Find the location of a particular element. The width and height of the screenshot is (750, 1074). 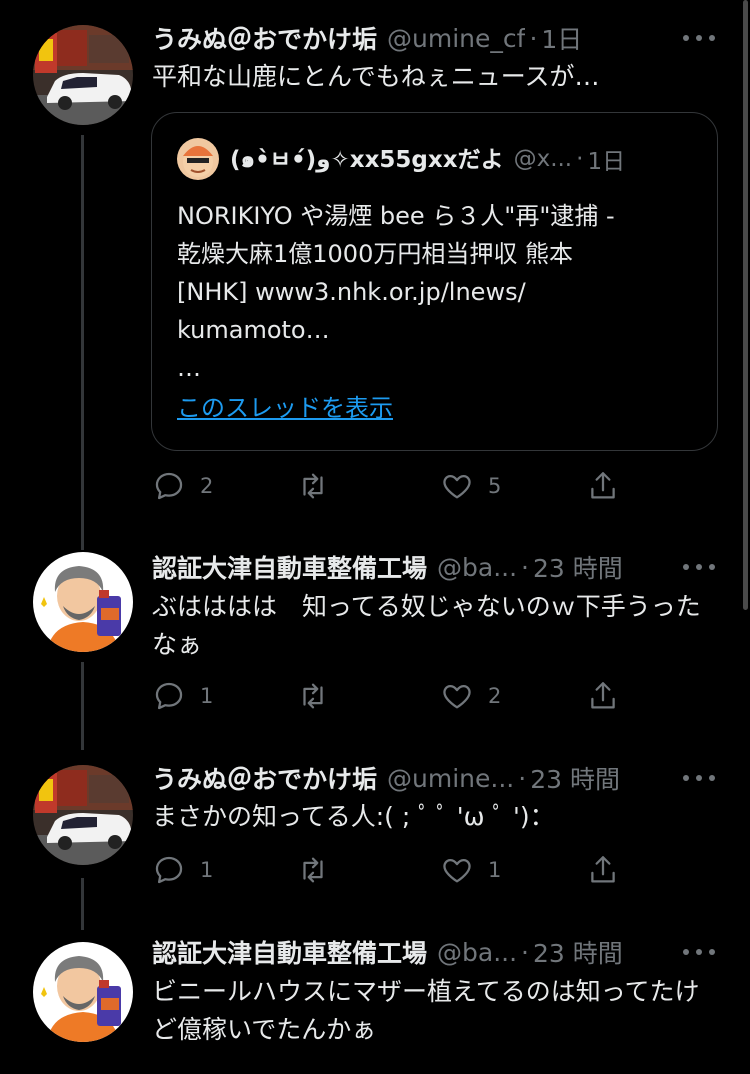

tweet-actions: 1 2 is located at coordinates (392, 696).